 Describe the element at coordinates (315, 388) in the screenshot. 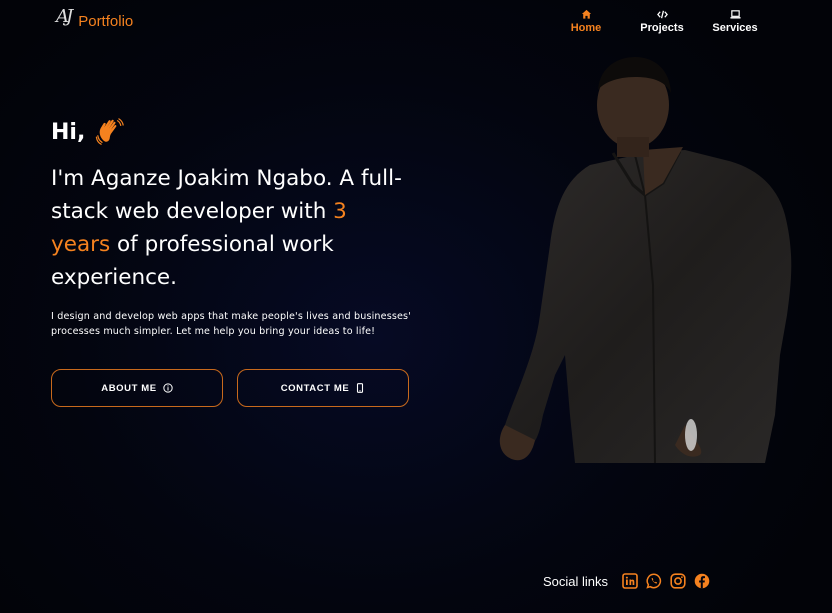

I see `contact-me-label: CONTACT ME` at that location.